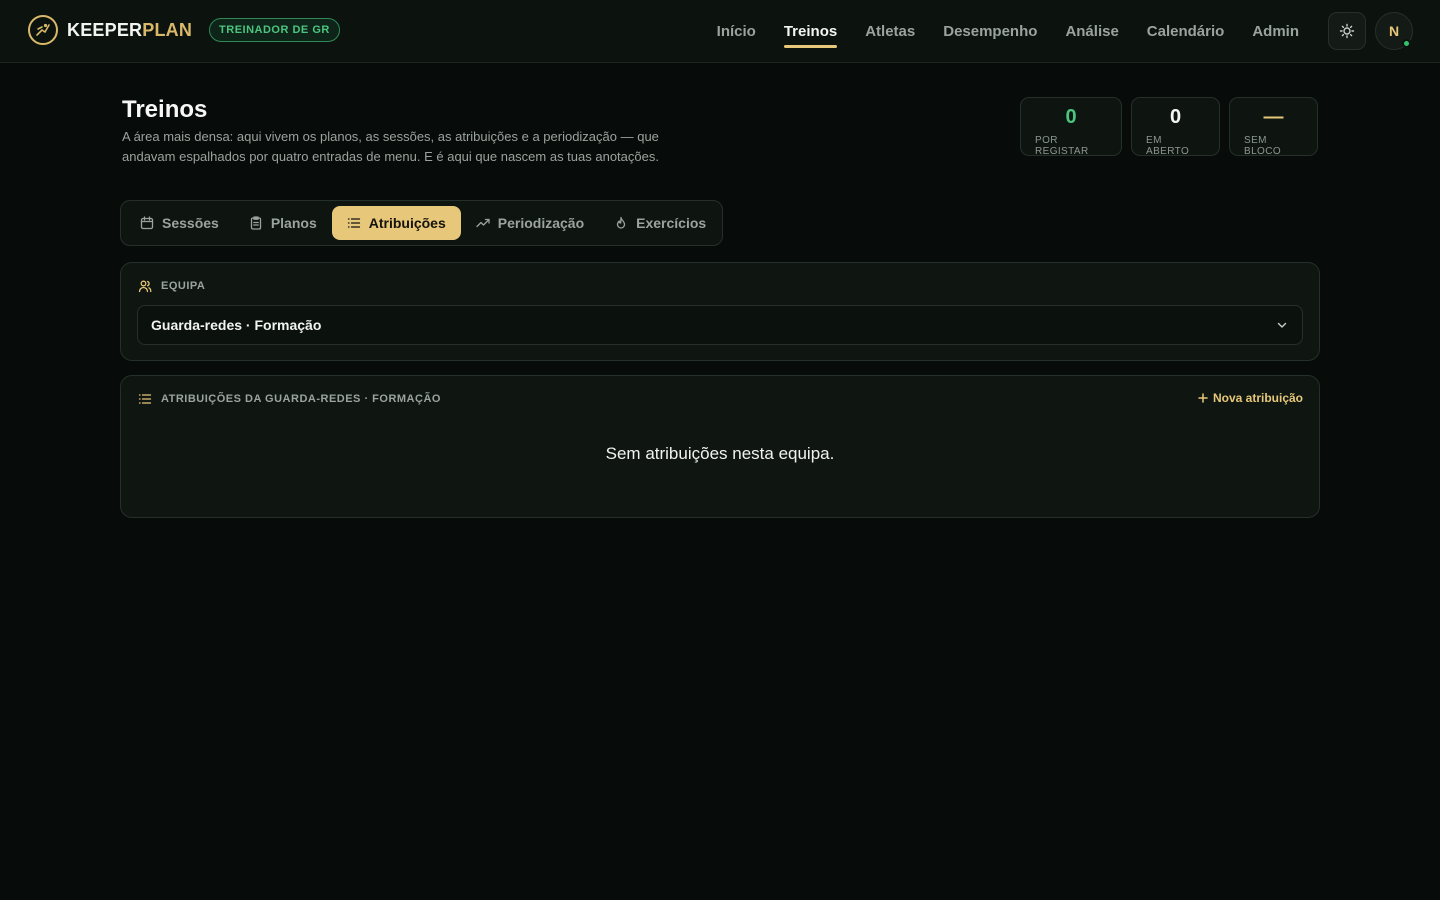 Image resolution: width=1440 pixels, height=900 pixels. I want to click on tab-label: Planos, so click(293, 223).